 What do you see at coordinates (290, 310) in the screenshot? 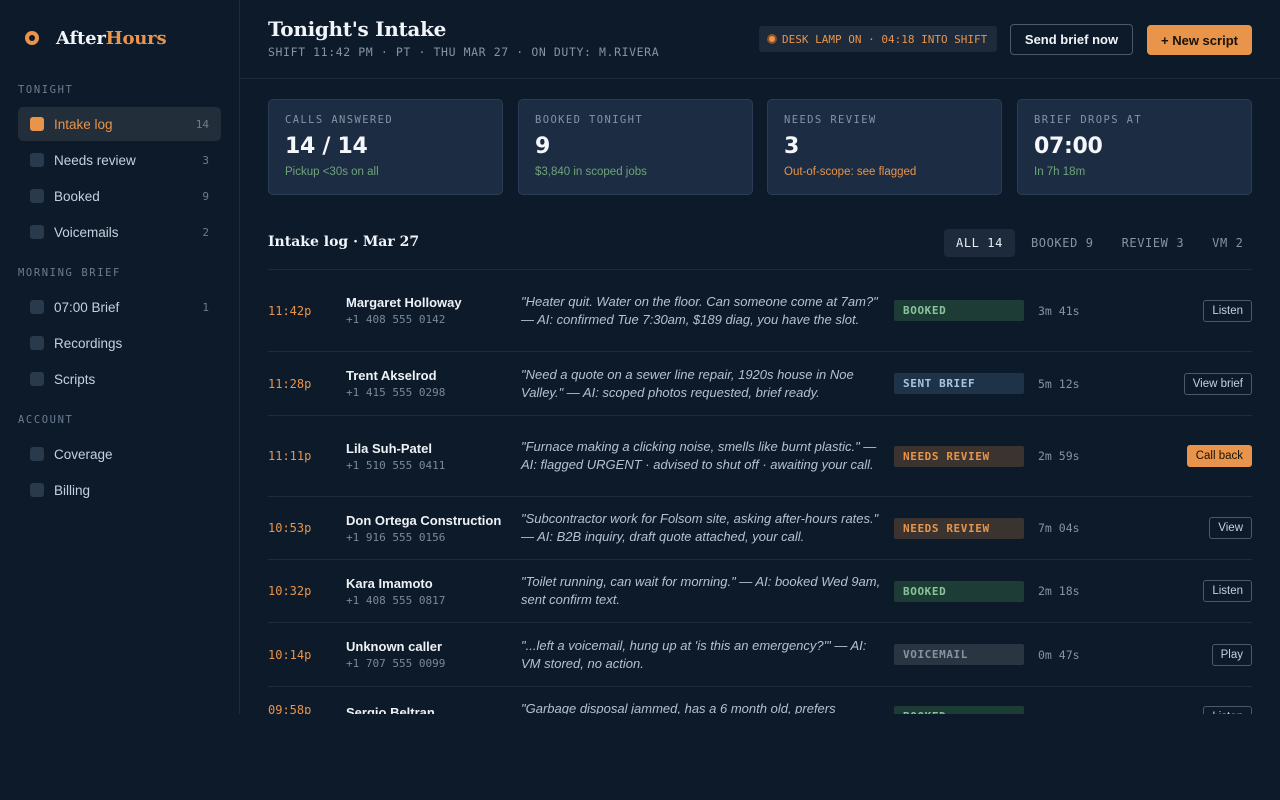
I see `call-time: 11:42p` at bounding box center [290, 310].